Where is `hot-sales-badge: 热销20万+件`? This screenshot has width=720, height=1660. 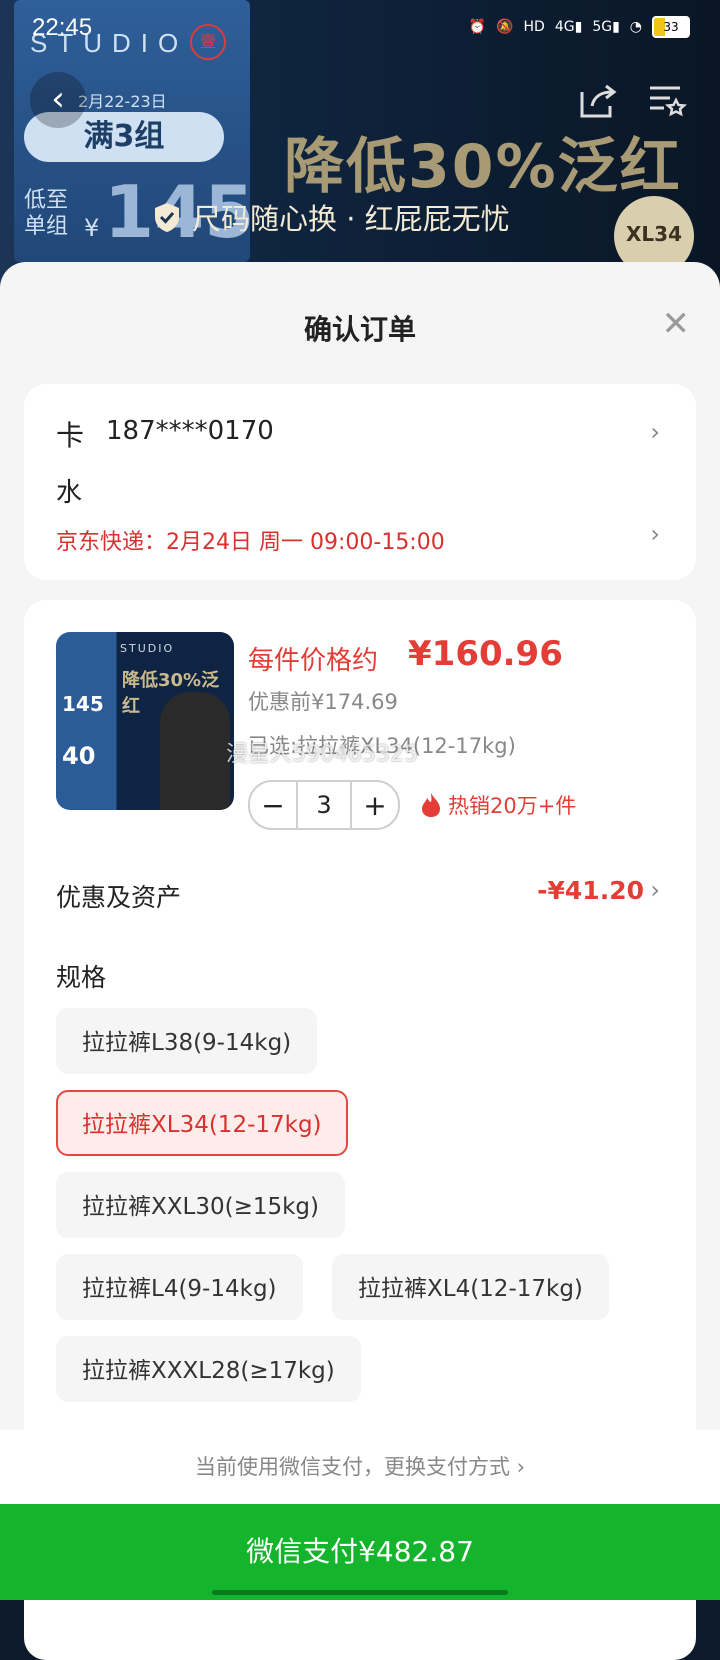 hot-sales-badge: 热销20万+件 is located at coordinates (498, 805).